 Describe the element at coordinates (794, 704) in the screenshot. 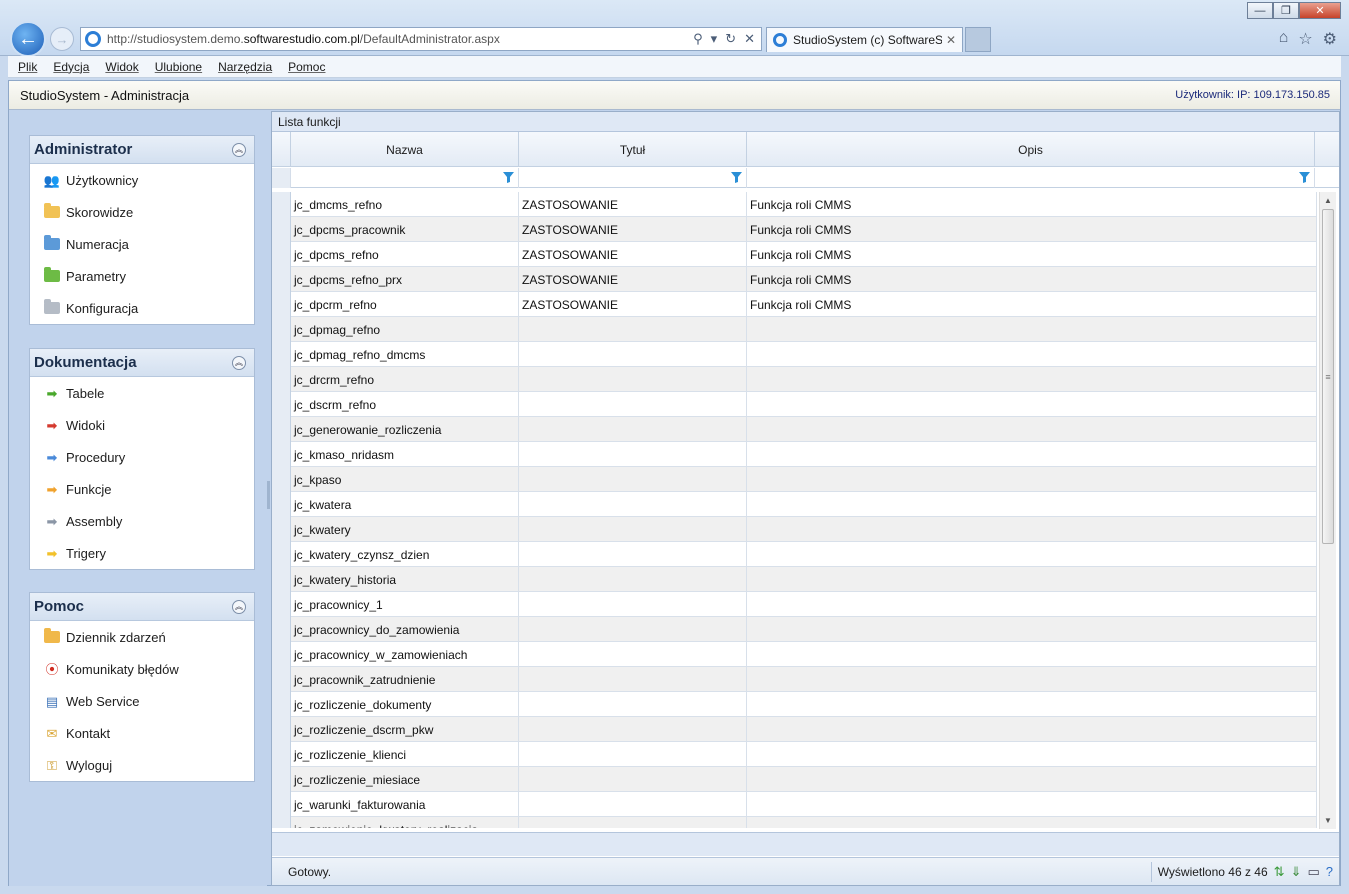

I see `table-row: jc_rozliczenie_dokumenty` at that location.